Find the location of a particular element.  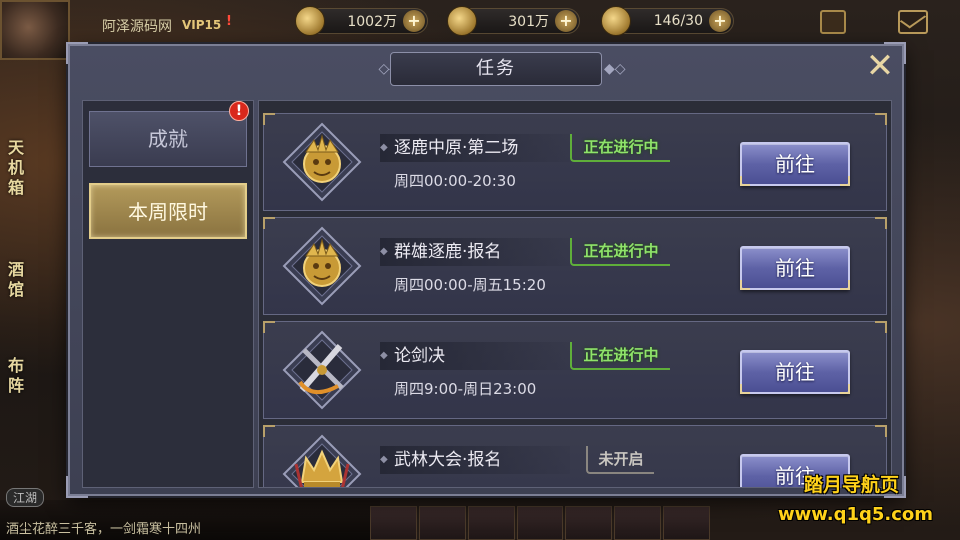

task-name: 论剑决 is located at coordinates (475, 356).